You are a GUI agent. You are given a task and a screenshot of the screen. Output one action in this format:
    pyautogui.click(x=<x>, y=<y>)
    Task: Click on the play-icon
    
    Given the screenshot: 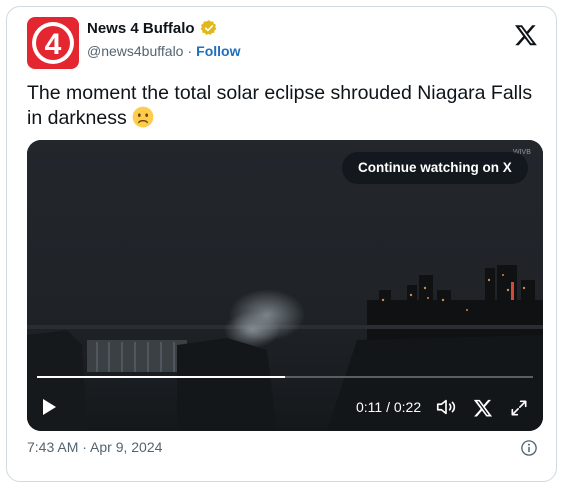 What is the action you would take?
    pyautogui.click(x=49, y=407)
    